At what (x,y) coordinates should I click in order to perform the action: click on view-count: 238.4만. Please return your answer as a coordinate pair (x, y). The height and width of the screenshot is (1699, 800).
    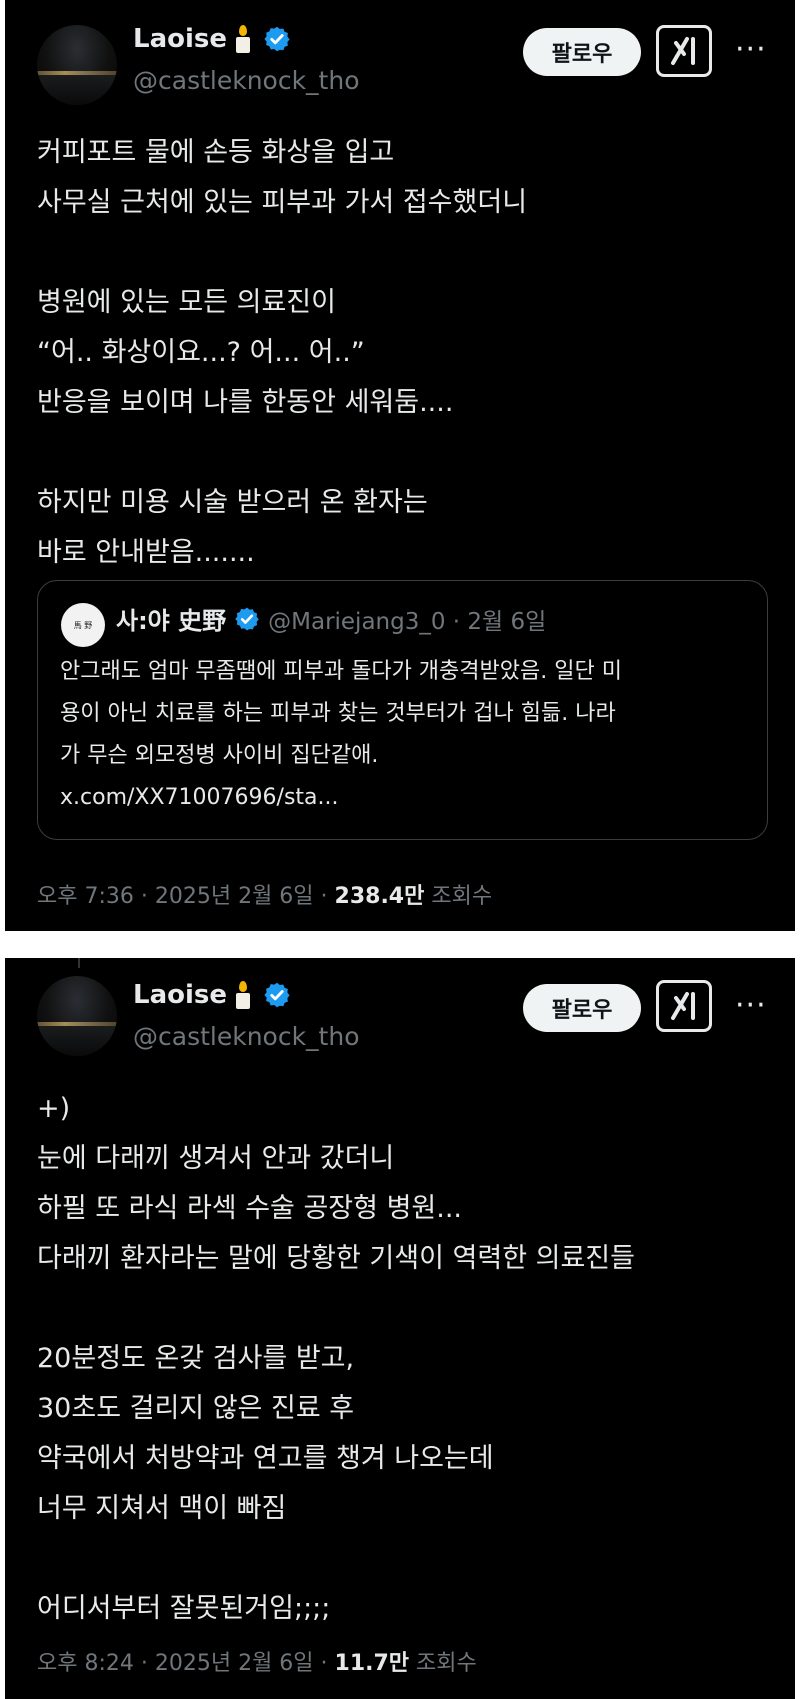
    Looking at the image, I should click on (379, 896).